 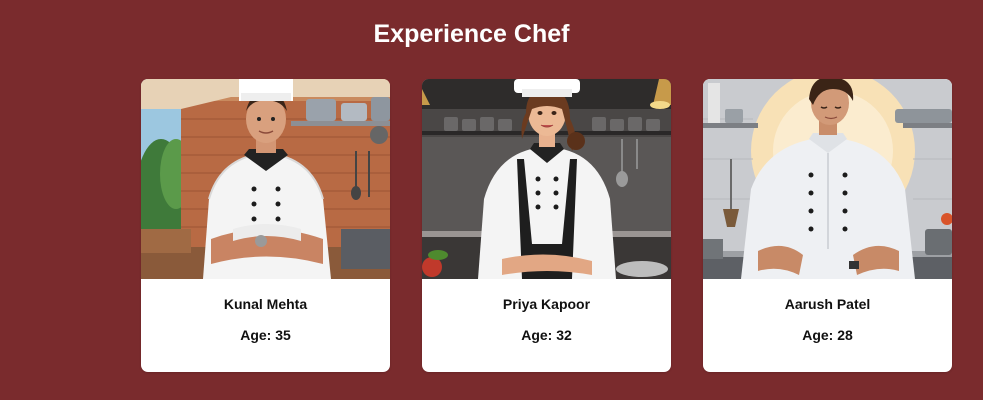 I want to click on chef-name: Kunal Mehta, so click(x=265, y=304).